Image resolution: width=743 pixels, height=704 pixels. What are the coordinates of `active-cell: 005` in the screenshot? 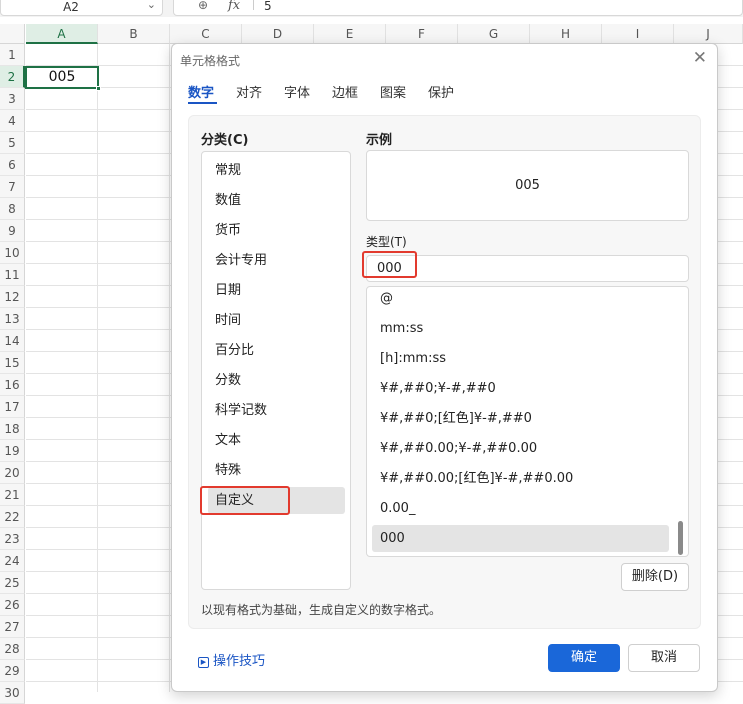 It's located at (63, 78).